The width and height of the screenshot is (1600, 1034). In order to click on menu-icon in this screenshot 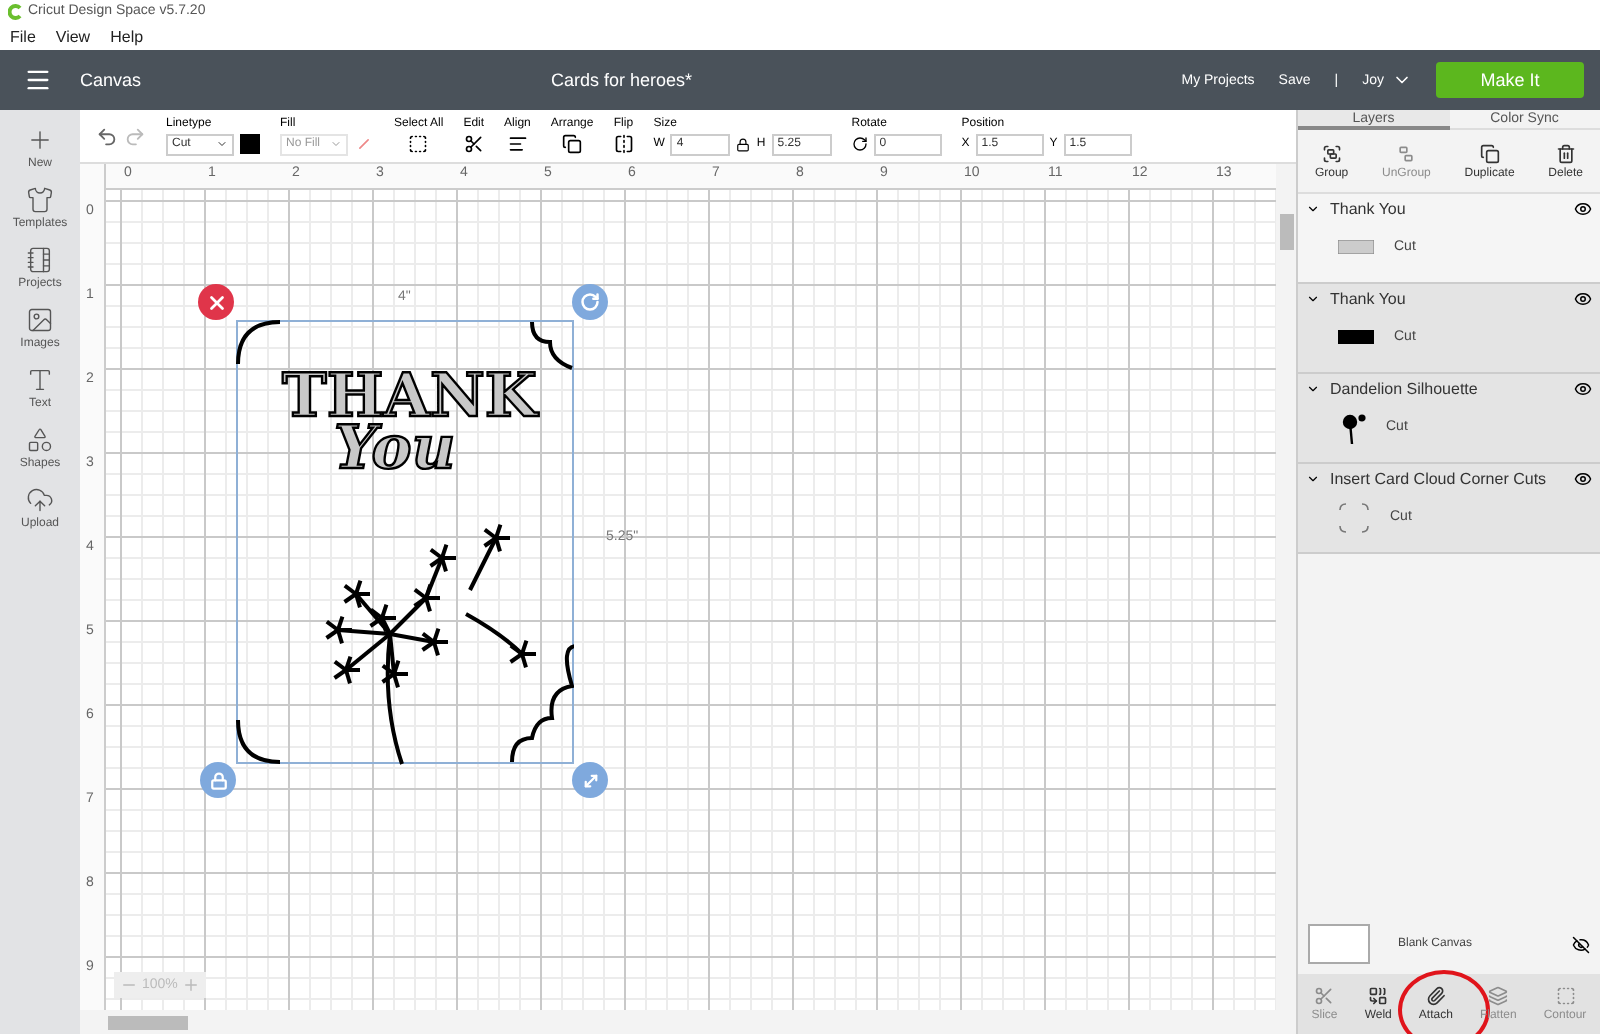, I will do `click(38, 80)`.